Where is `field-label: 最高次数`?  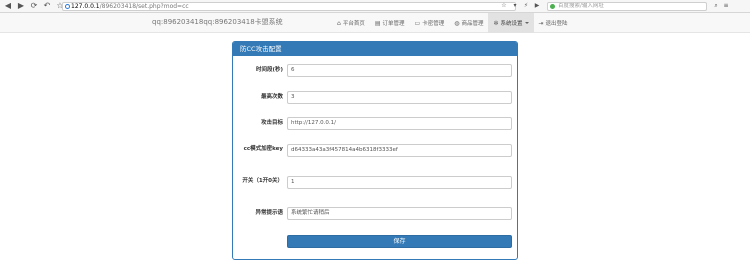
field-label: 最高次数 is located at coordinates (271, 97).